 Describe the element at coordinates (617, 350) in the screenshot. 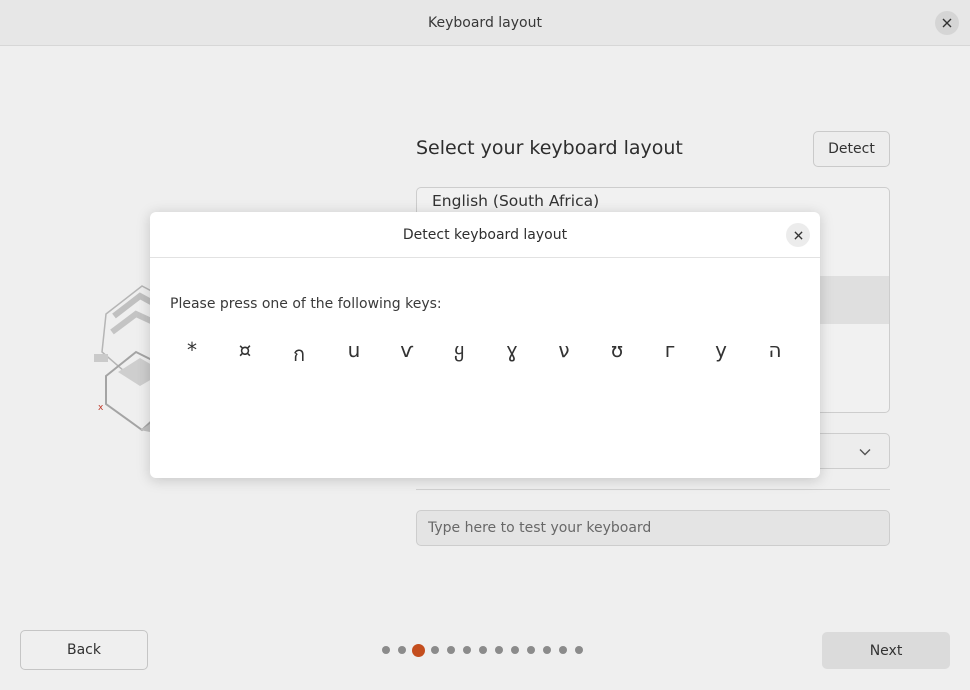

I see `key-glyph: ʊ` at that location.